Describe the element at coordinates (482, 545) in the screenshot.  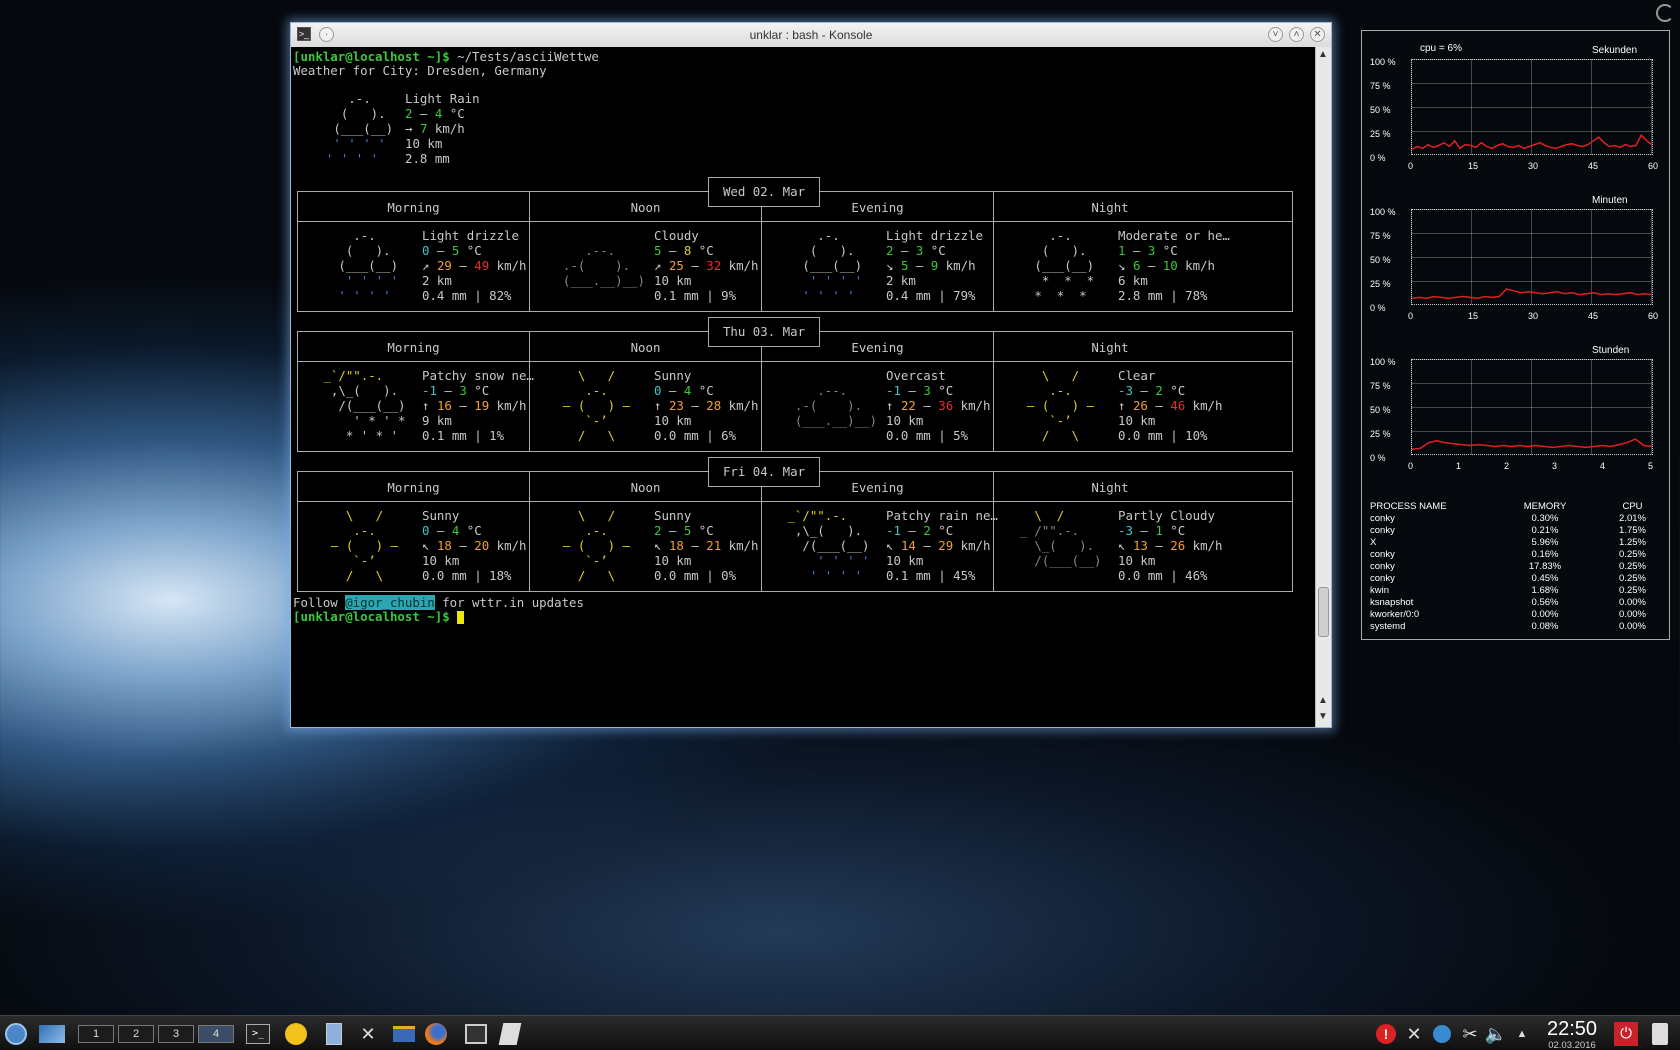
I see `wind-high: 20` at that location.